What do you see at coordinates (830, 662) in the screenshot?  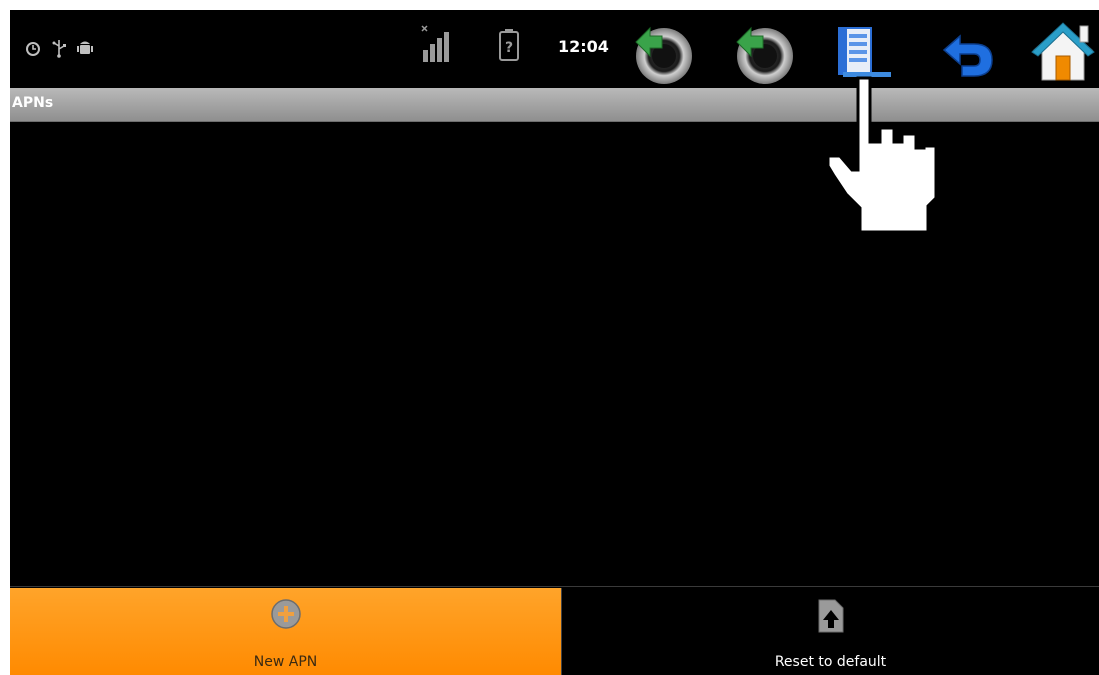 I see `reset-to-default-label: Reset to default` at bounding box center [830, 662].